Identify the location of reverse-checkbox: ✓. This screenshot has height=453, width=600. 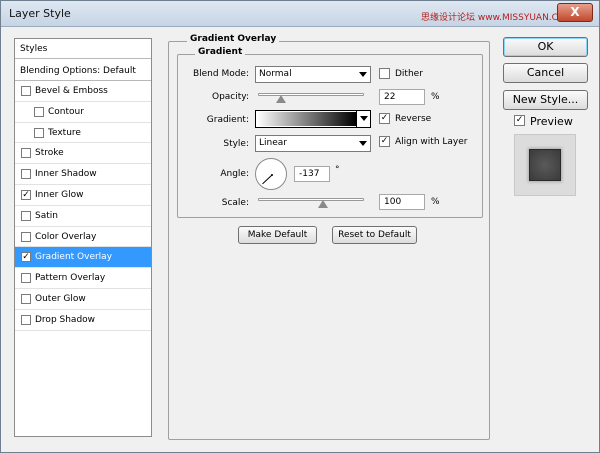
(384, 118).